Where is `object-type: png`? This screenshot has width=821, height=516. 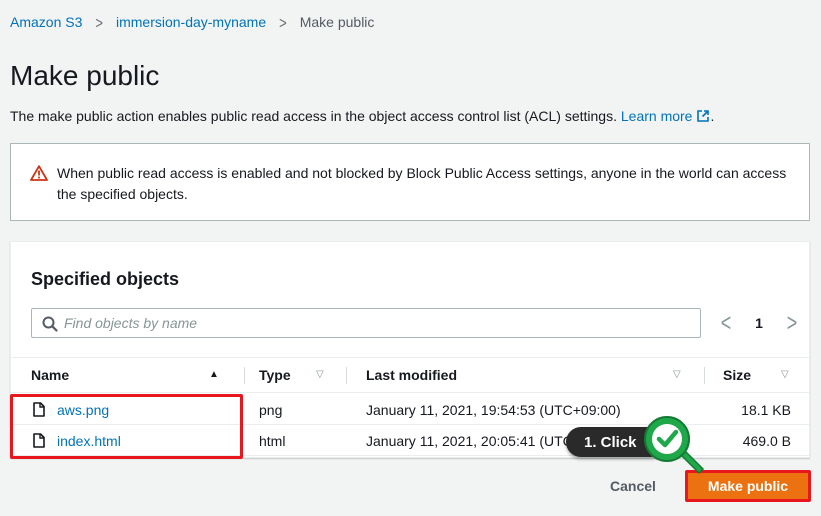 object-type: png is located at coordinates (271, 410).